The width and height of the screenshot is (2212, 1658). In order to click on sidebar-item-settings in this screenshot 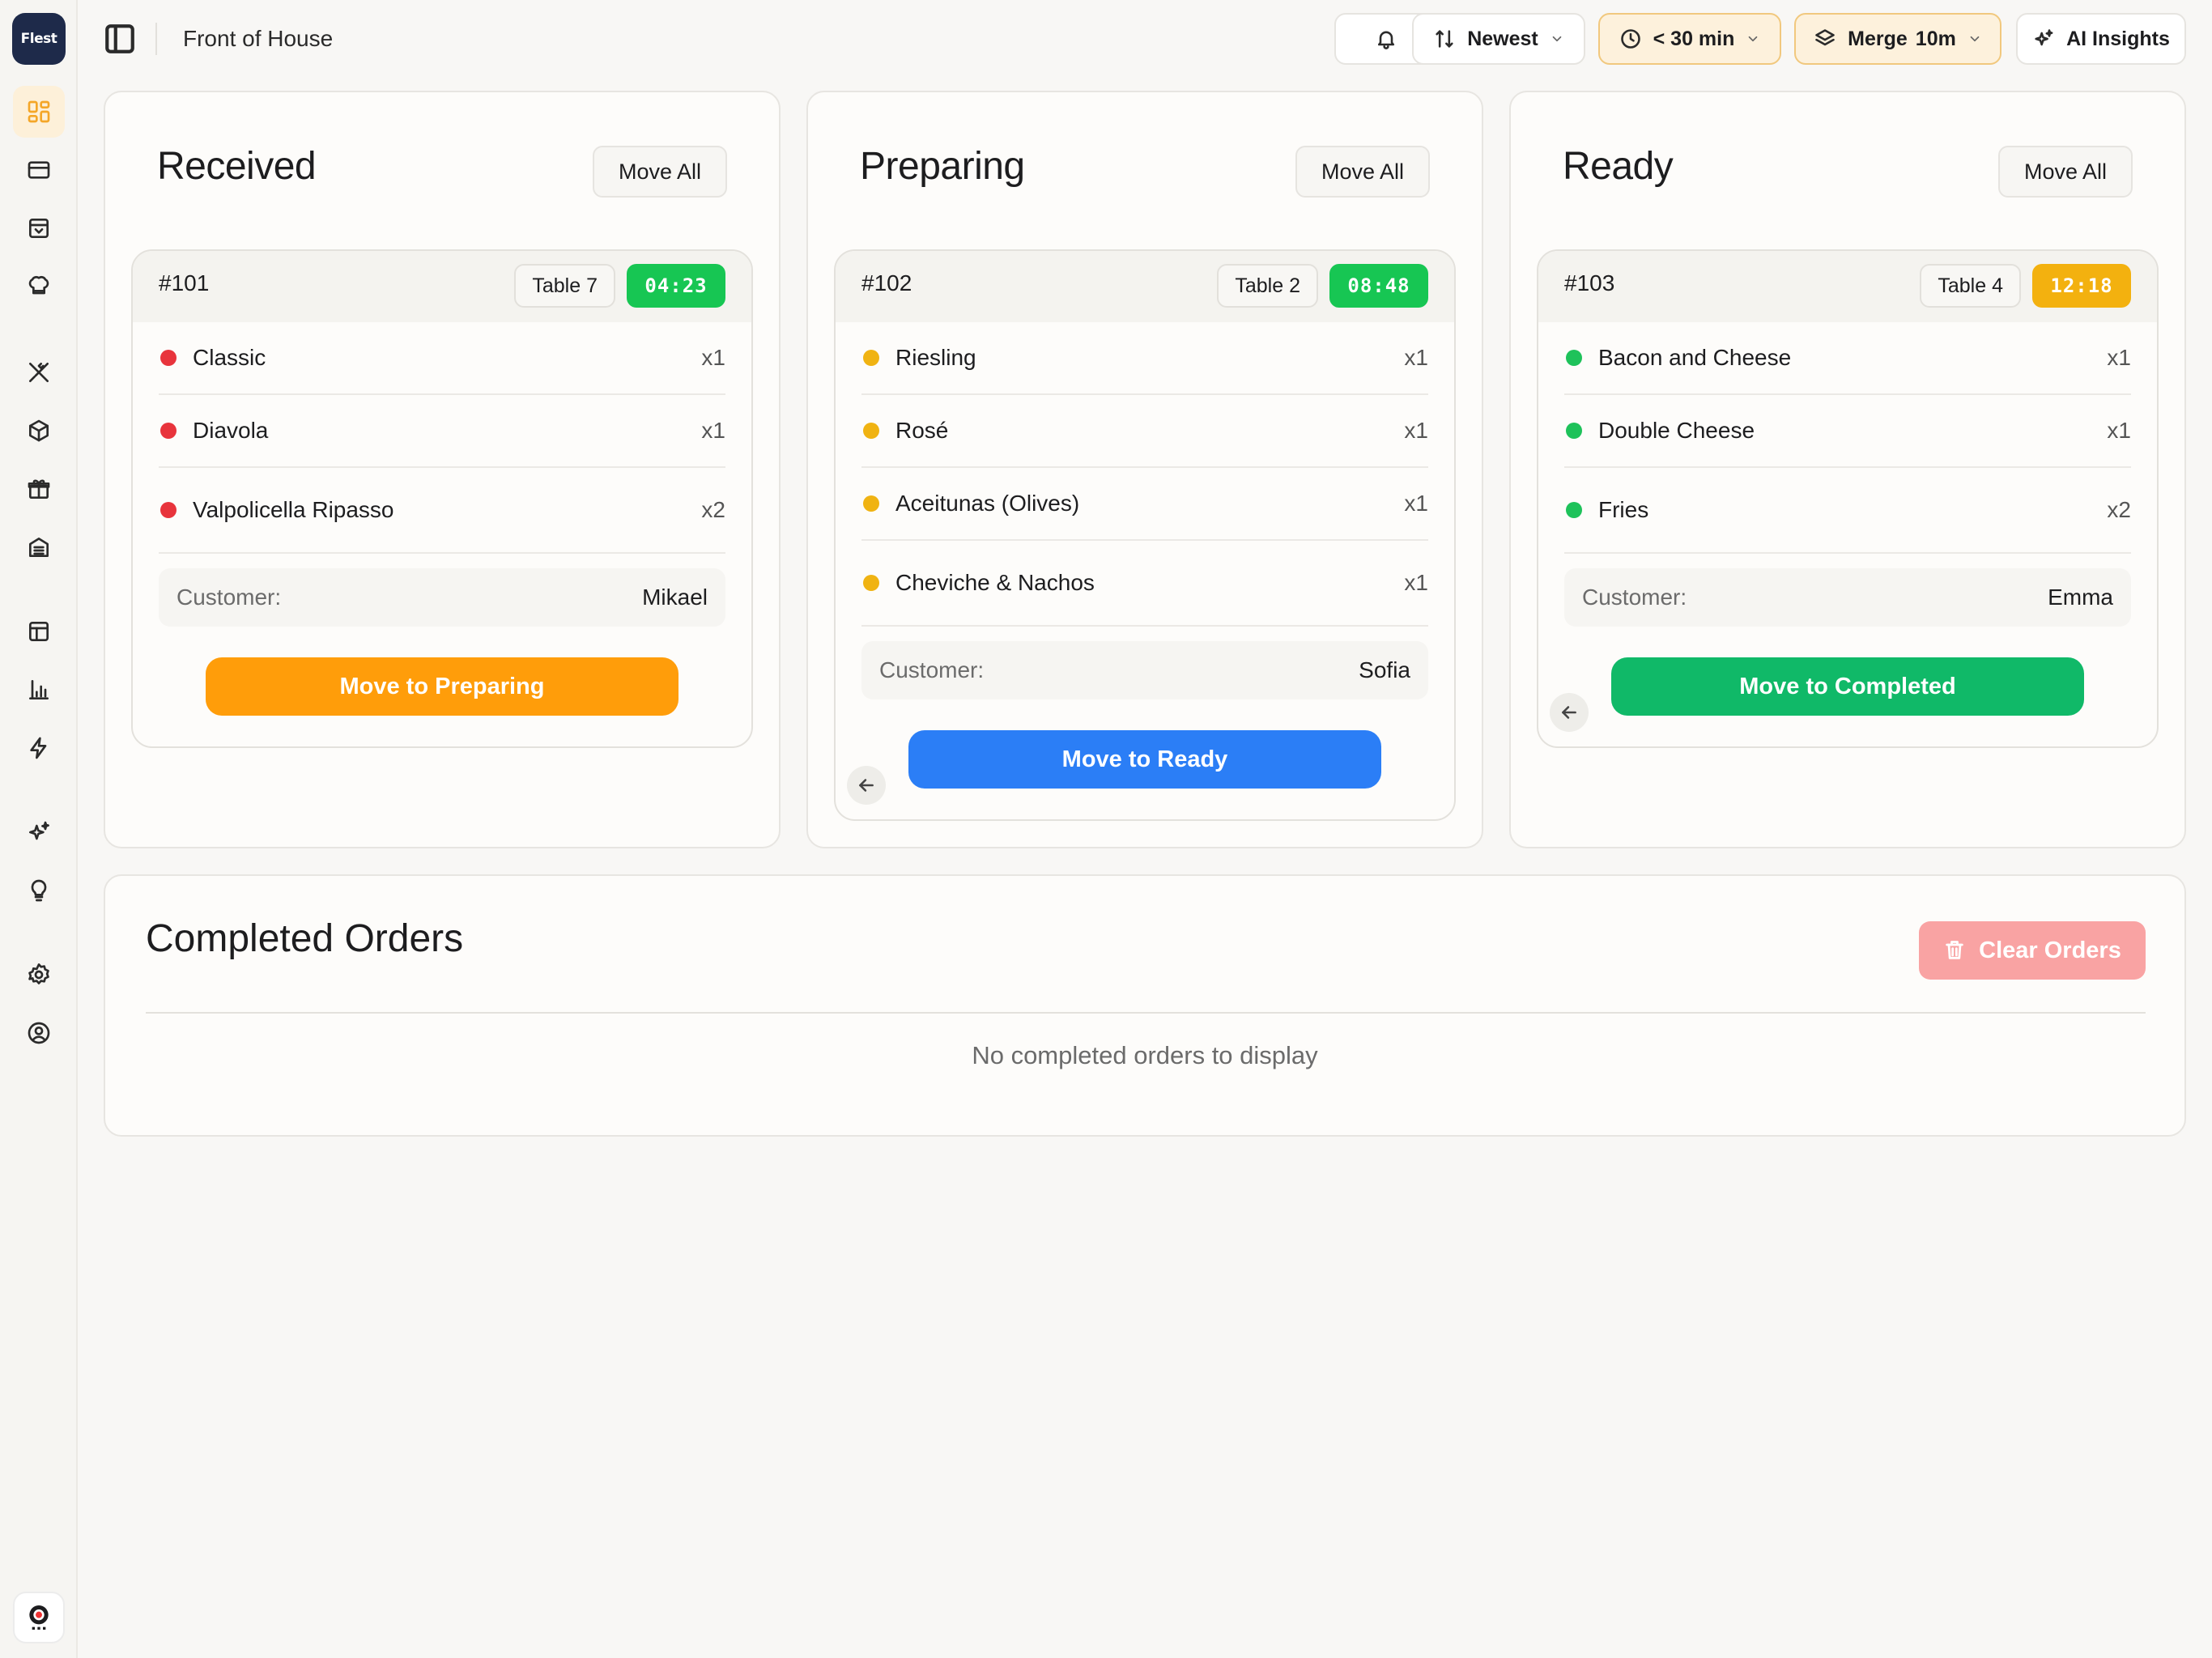, I will do `click(39, 975)`.